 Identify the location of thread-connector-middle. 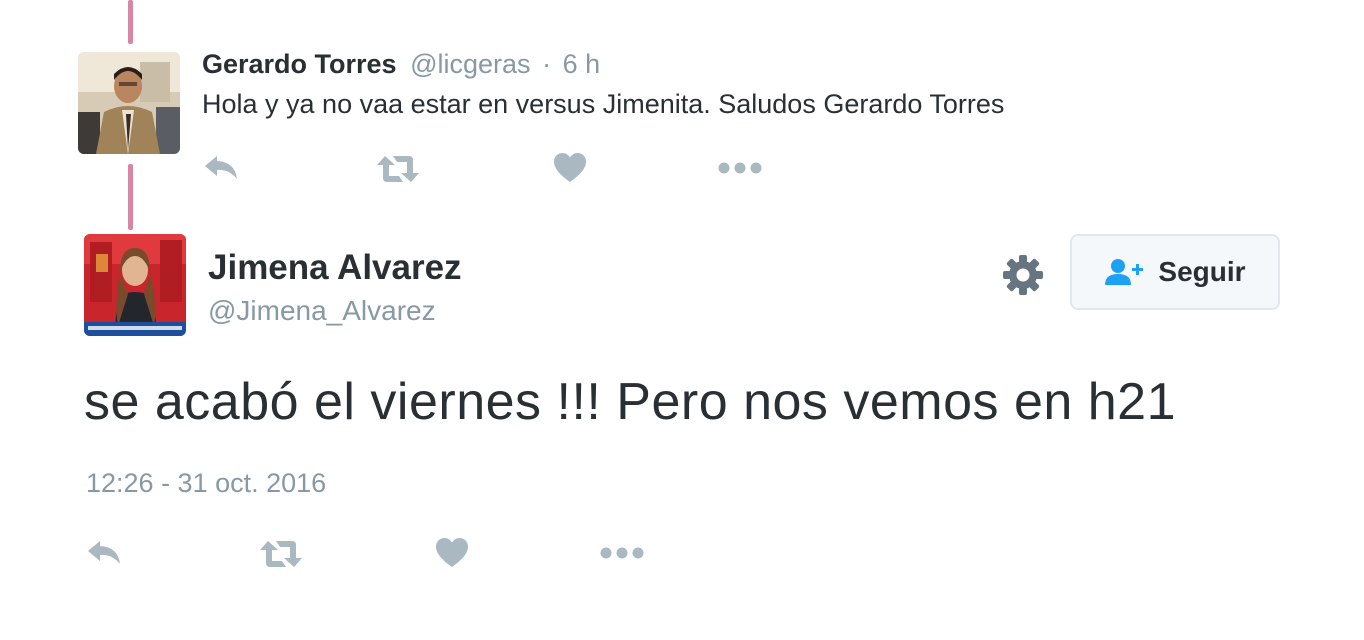
(130, 197).